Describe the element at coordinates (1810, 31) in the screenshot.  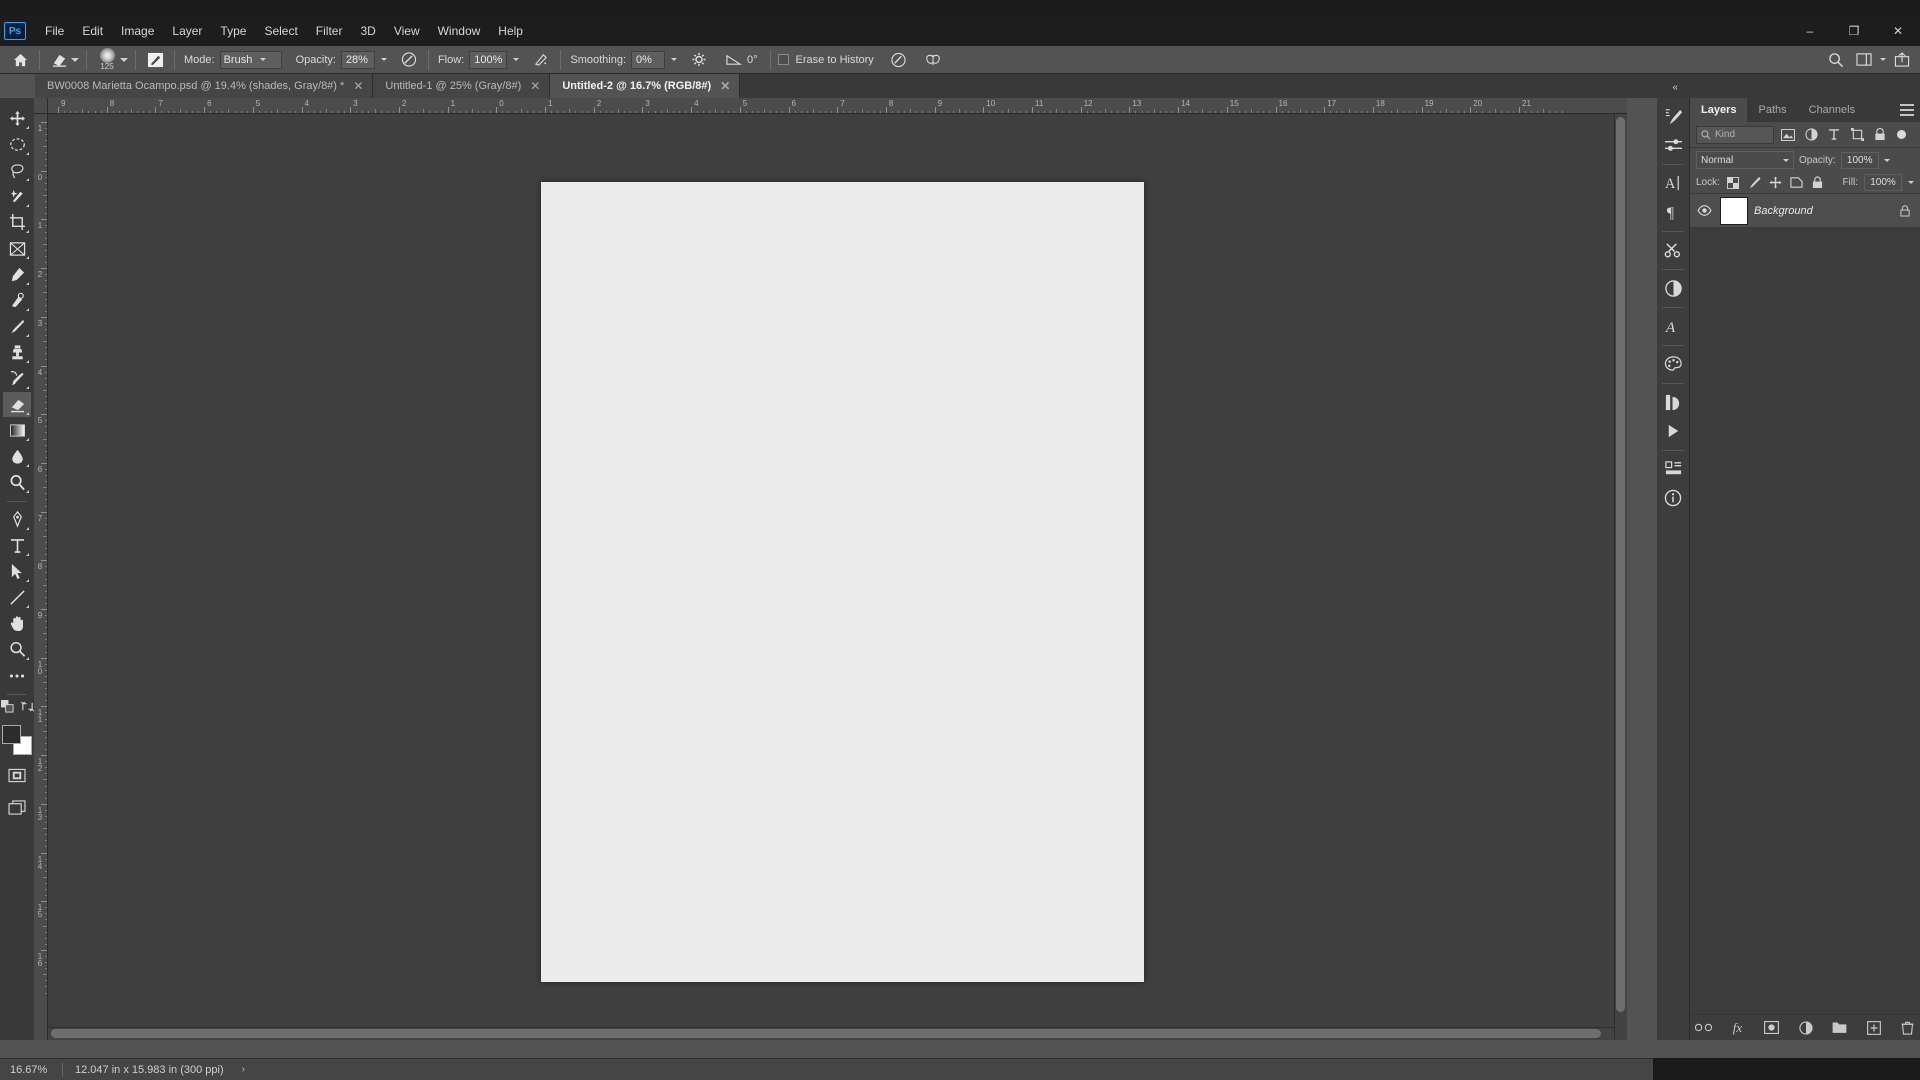
I see `minimize-button: –` at that location.